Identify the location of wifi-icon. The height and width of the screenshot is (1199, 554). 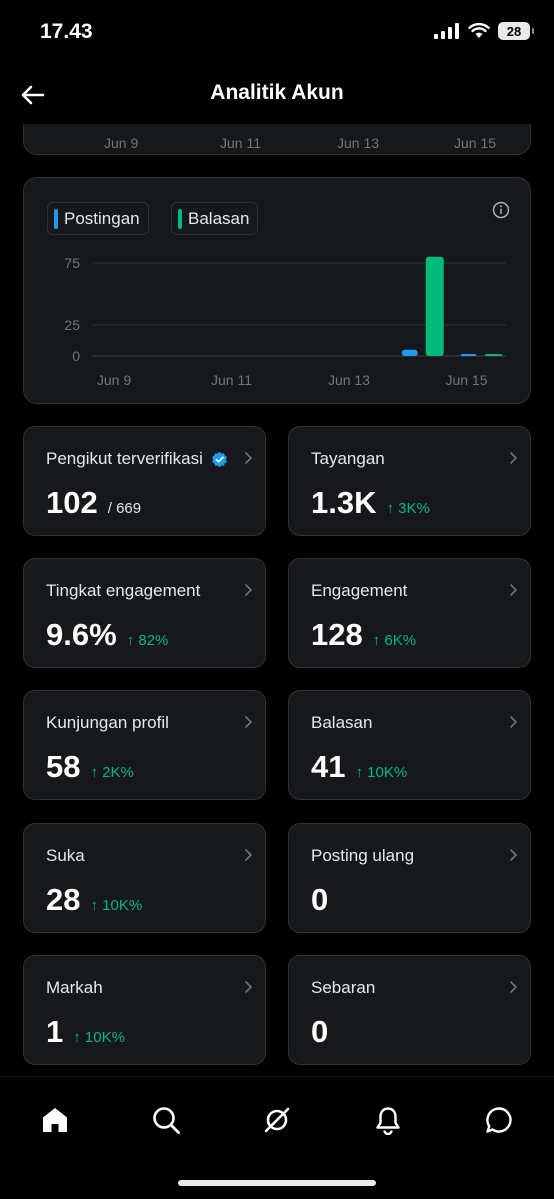
(479, 30).